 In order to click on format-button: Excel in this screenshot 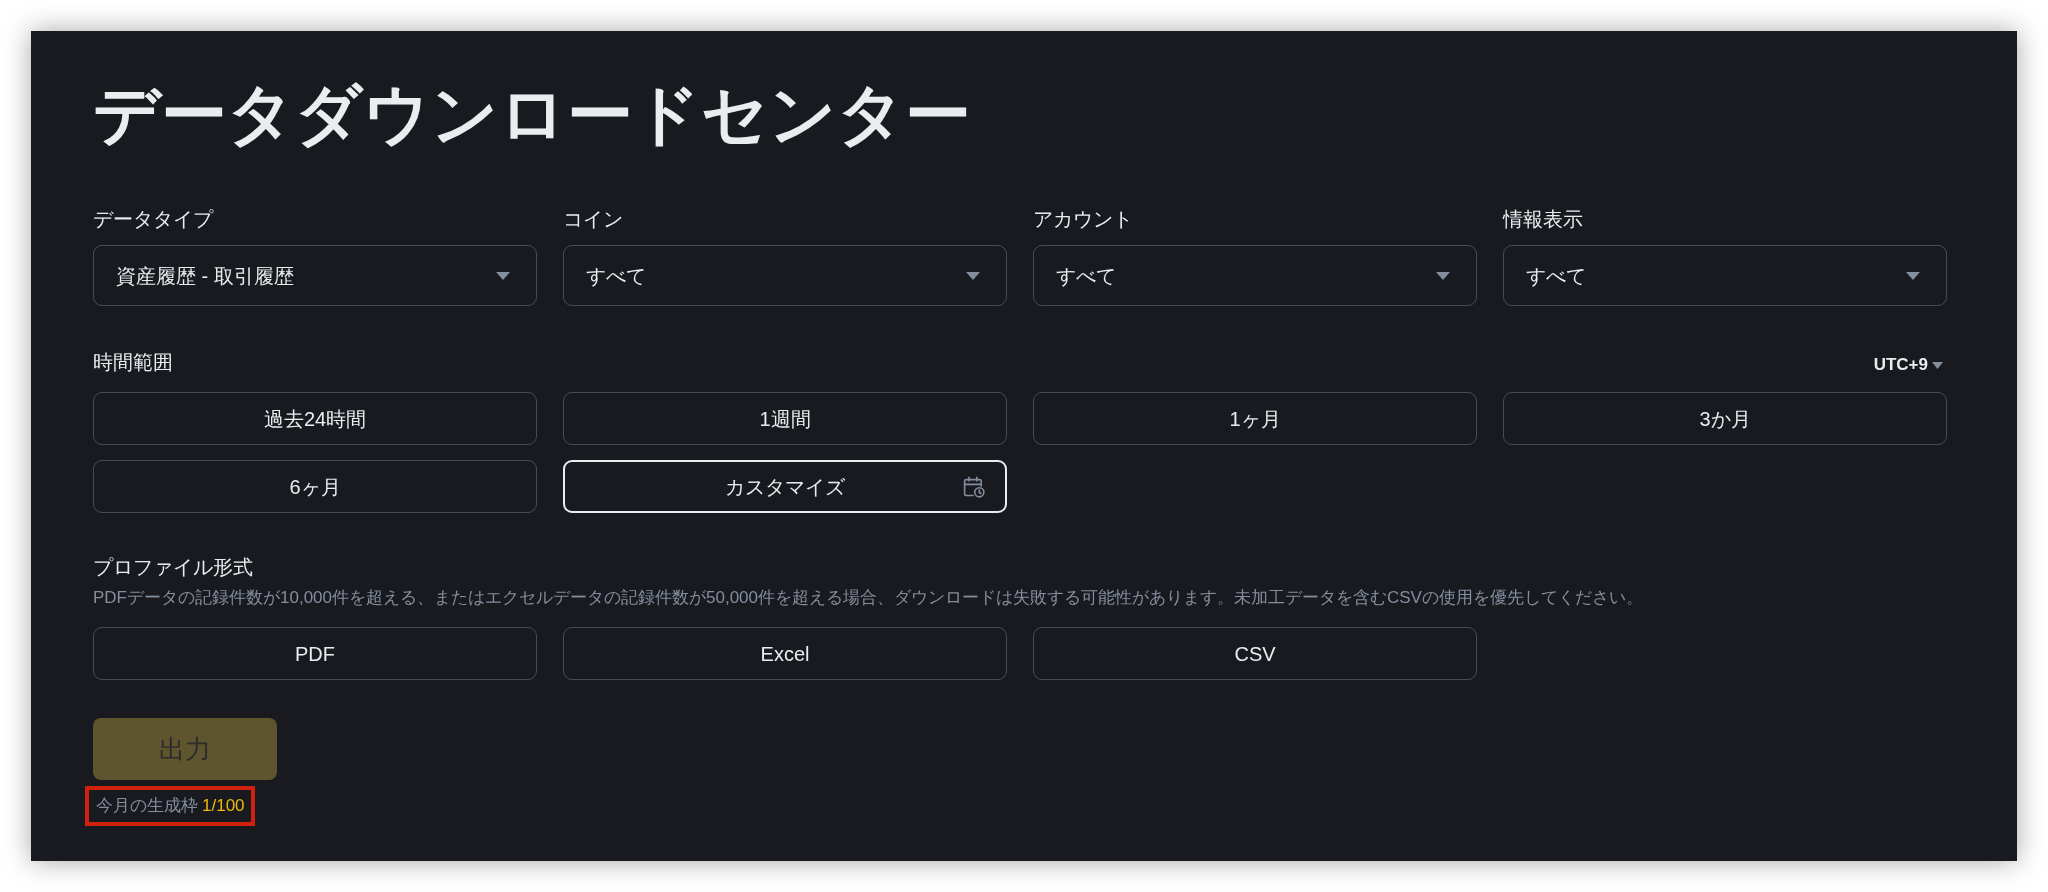, I will do `click(785, 653)`.